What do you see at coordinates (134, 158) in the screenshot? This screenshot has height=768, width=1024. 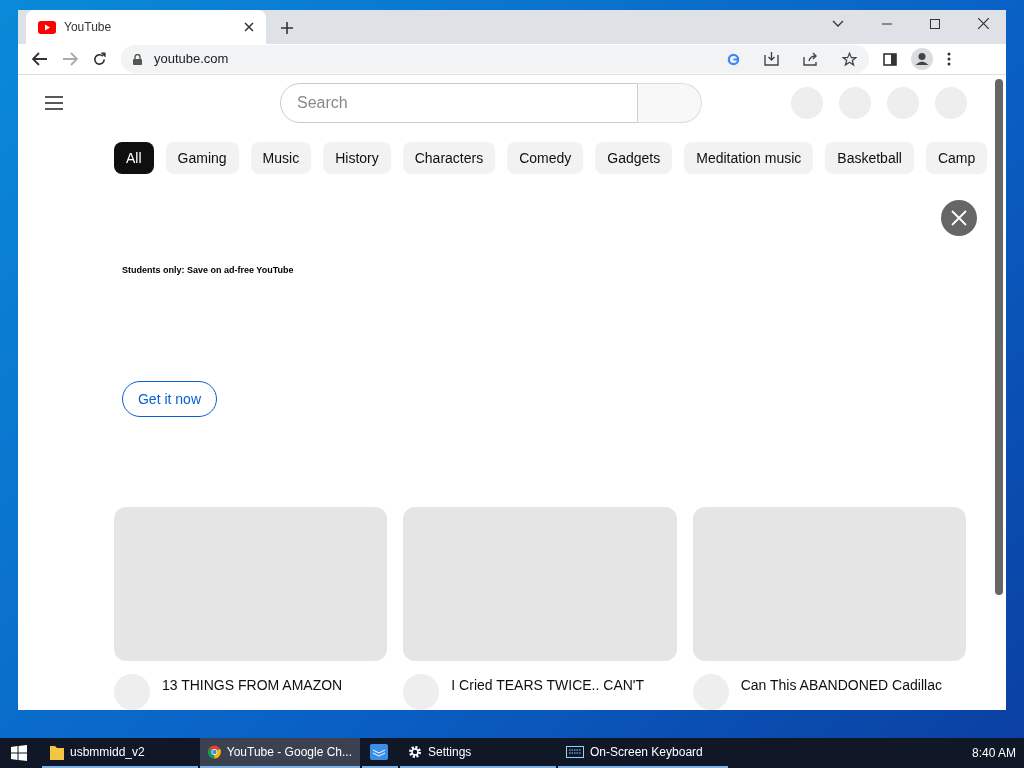 I see `category-chip: All` at bounding box center [134, 158].